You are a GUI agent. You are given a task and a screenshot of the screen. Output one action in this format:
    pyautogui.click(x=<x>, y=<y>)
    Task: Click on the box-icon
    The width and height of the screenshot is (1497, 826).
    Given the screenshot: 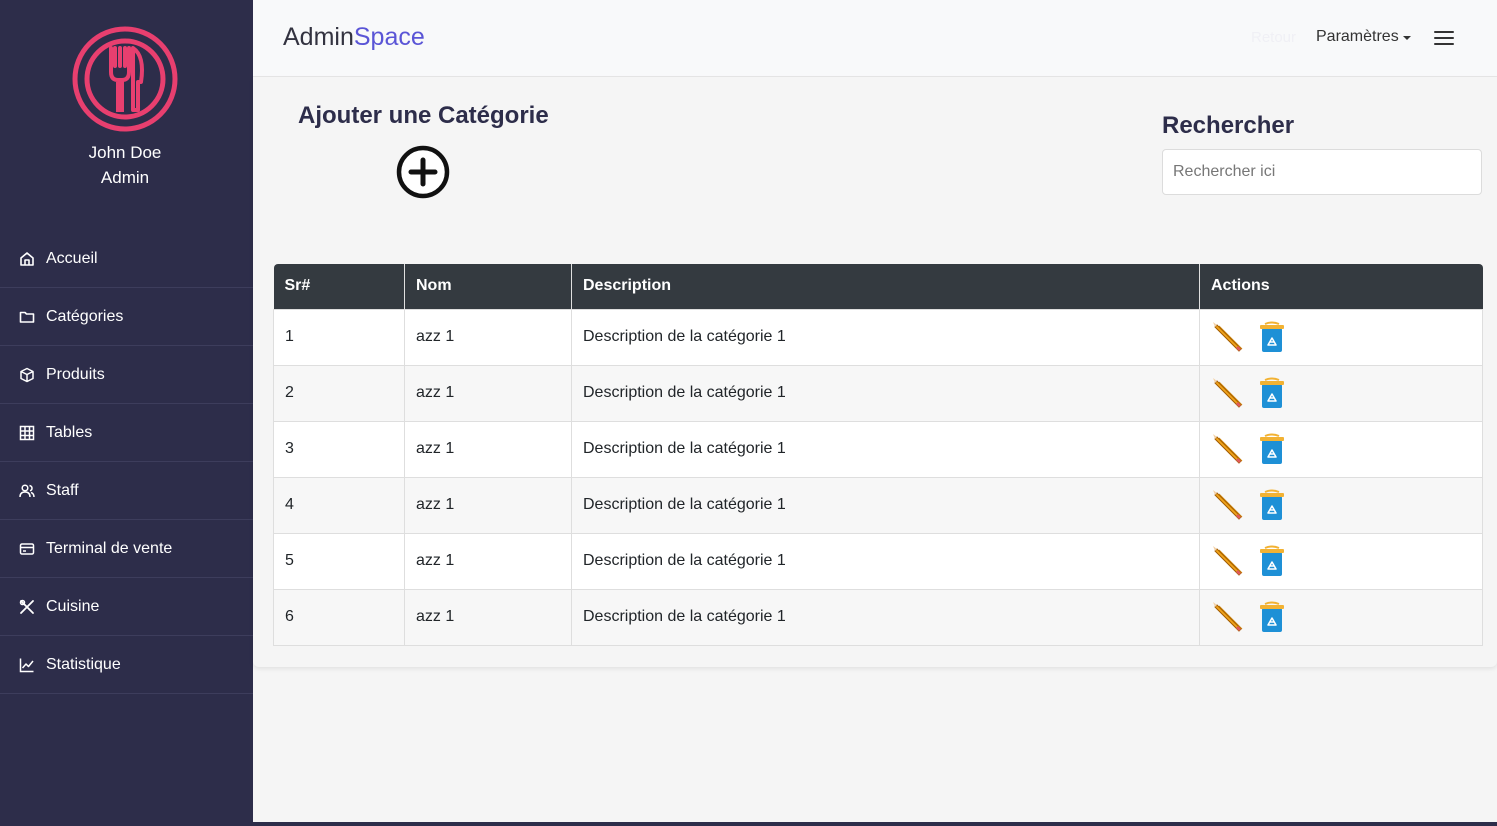 What is the action you would take?
    pyautogui.click(x=27, y=375)
    